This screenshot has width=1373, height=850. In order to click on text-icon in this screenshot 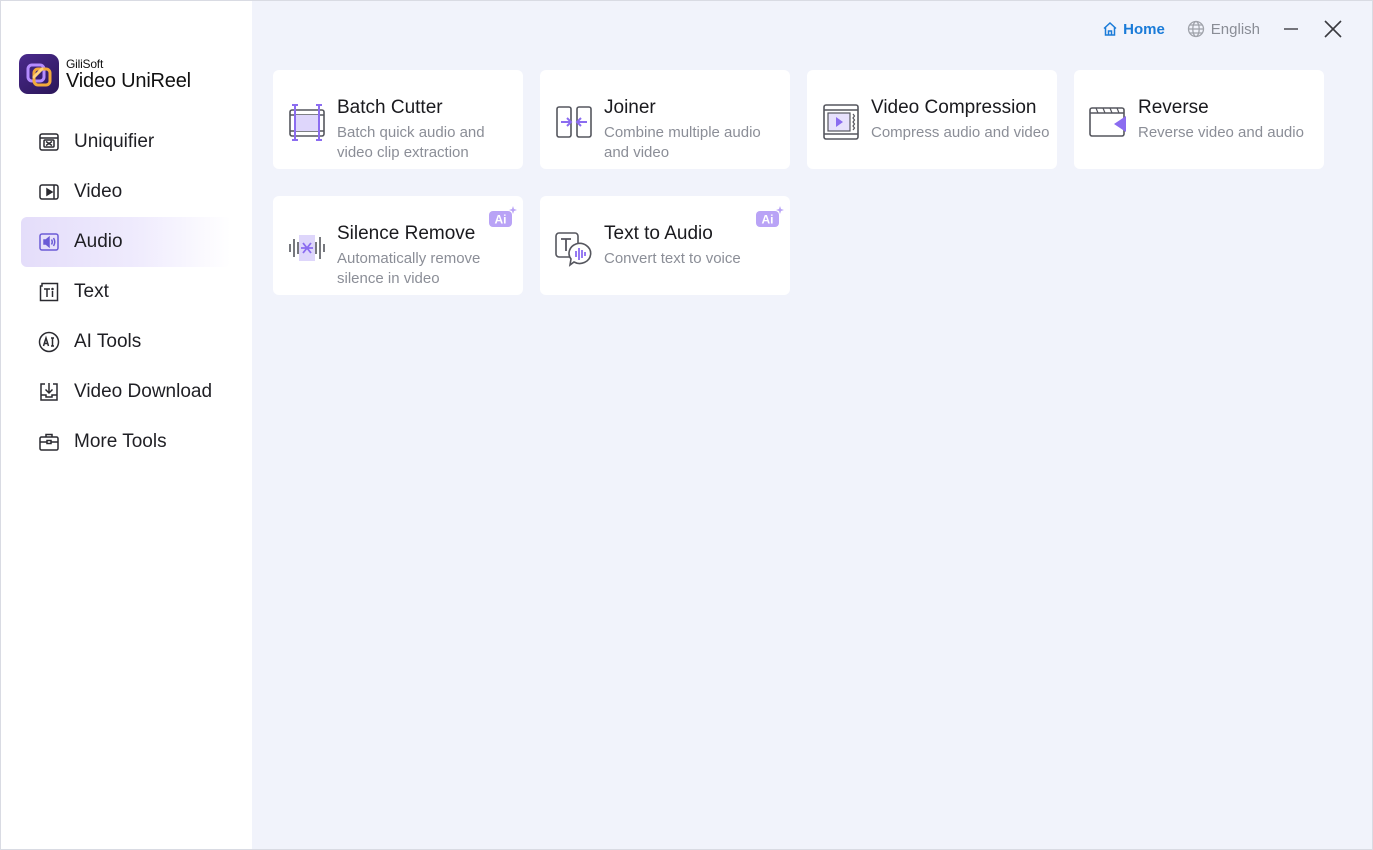, I will do `click(49, 292)`.